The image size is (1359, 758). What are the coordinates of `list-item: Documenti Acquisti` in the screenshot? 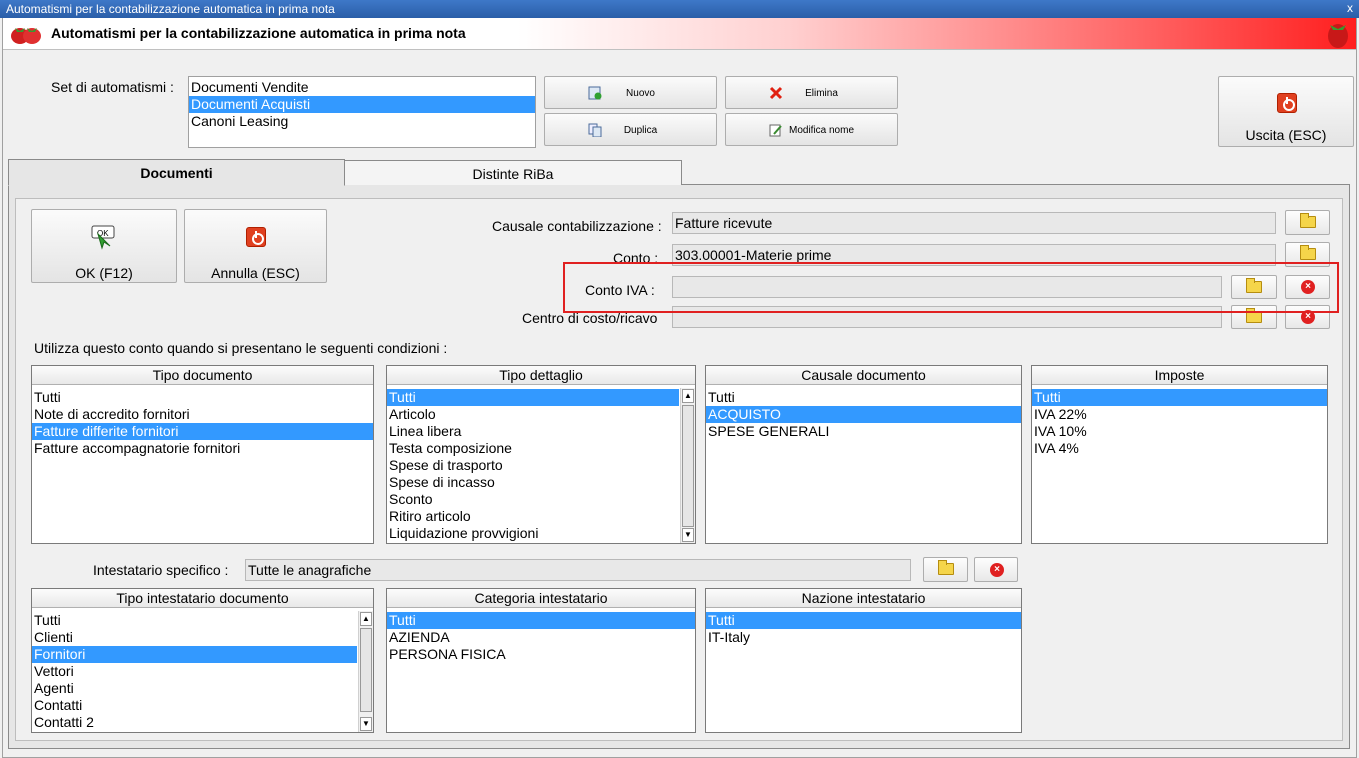 It's located at (362, 104).